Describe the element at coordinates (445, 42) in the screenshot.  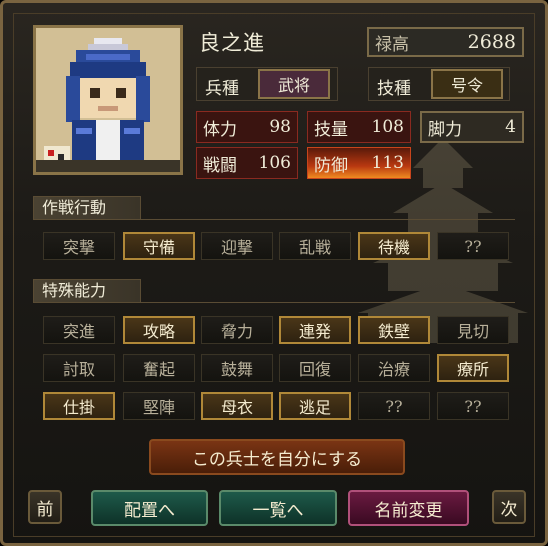
I see `salary-box: 禄高 2688` at that location.